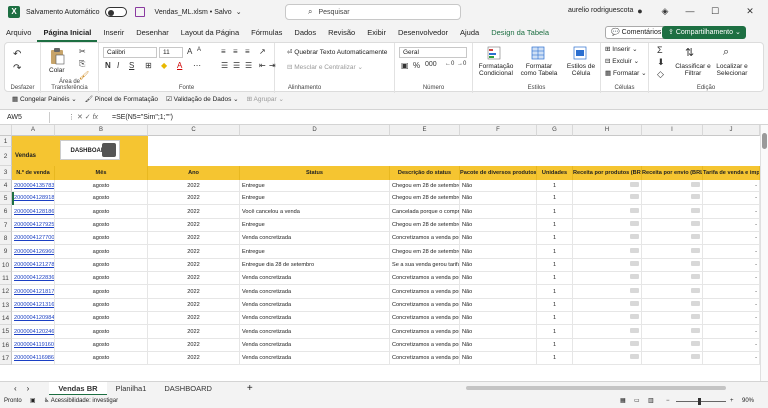  Describe the element at coordinates (6, 345) in the screenshot. I see `row-header: 16` at that location.